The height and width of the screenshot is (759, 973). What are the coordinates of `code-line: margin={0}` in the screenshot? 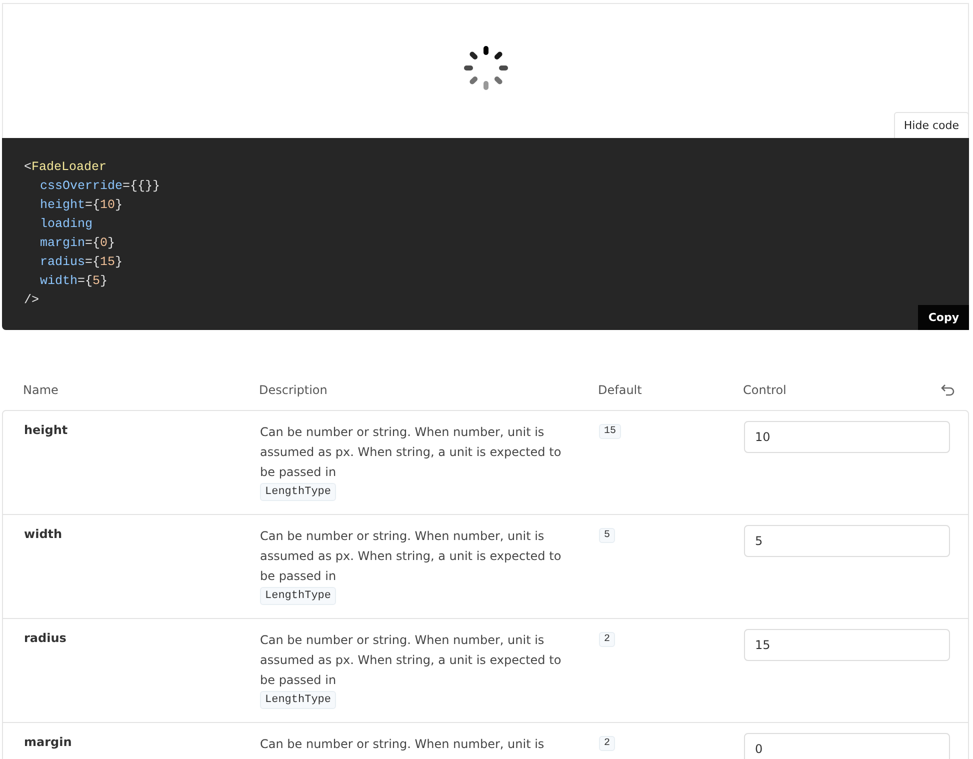 It's located at (78, 243).